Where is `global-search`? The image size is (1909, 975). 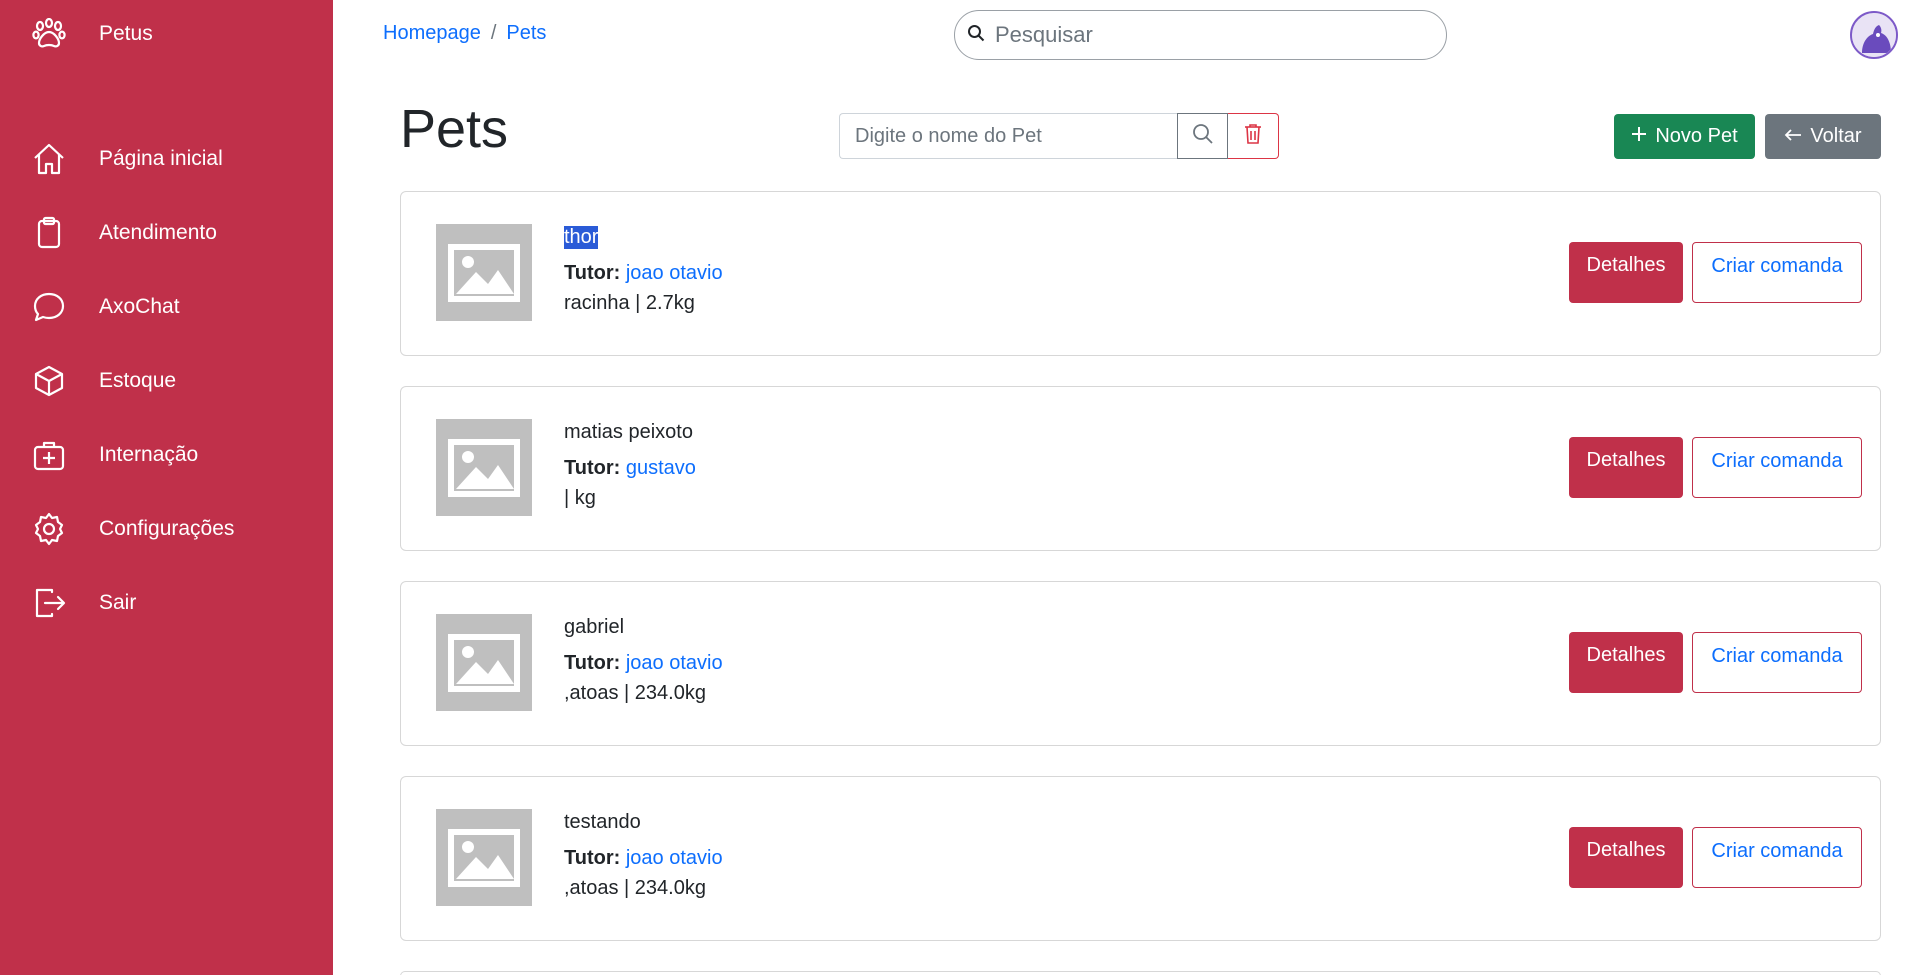 global-search is located at coordinates (1200, 35).